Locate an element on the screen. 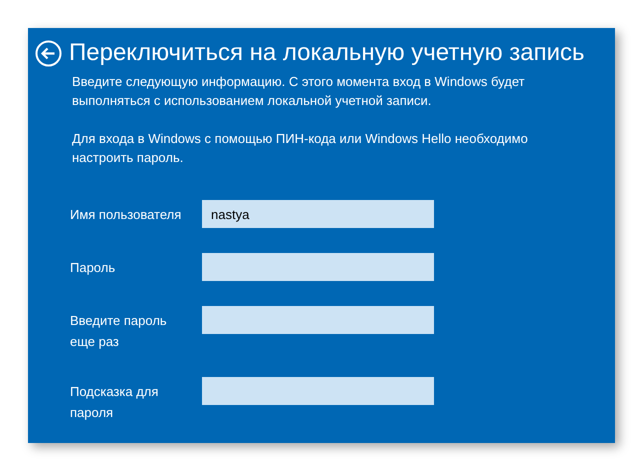  field-label: Пароль is located at coordinates (93, 268).